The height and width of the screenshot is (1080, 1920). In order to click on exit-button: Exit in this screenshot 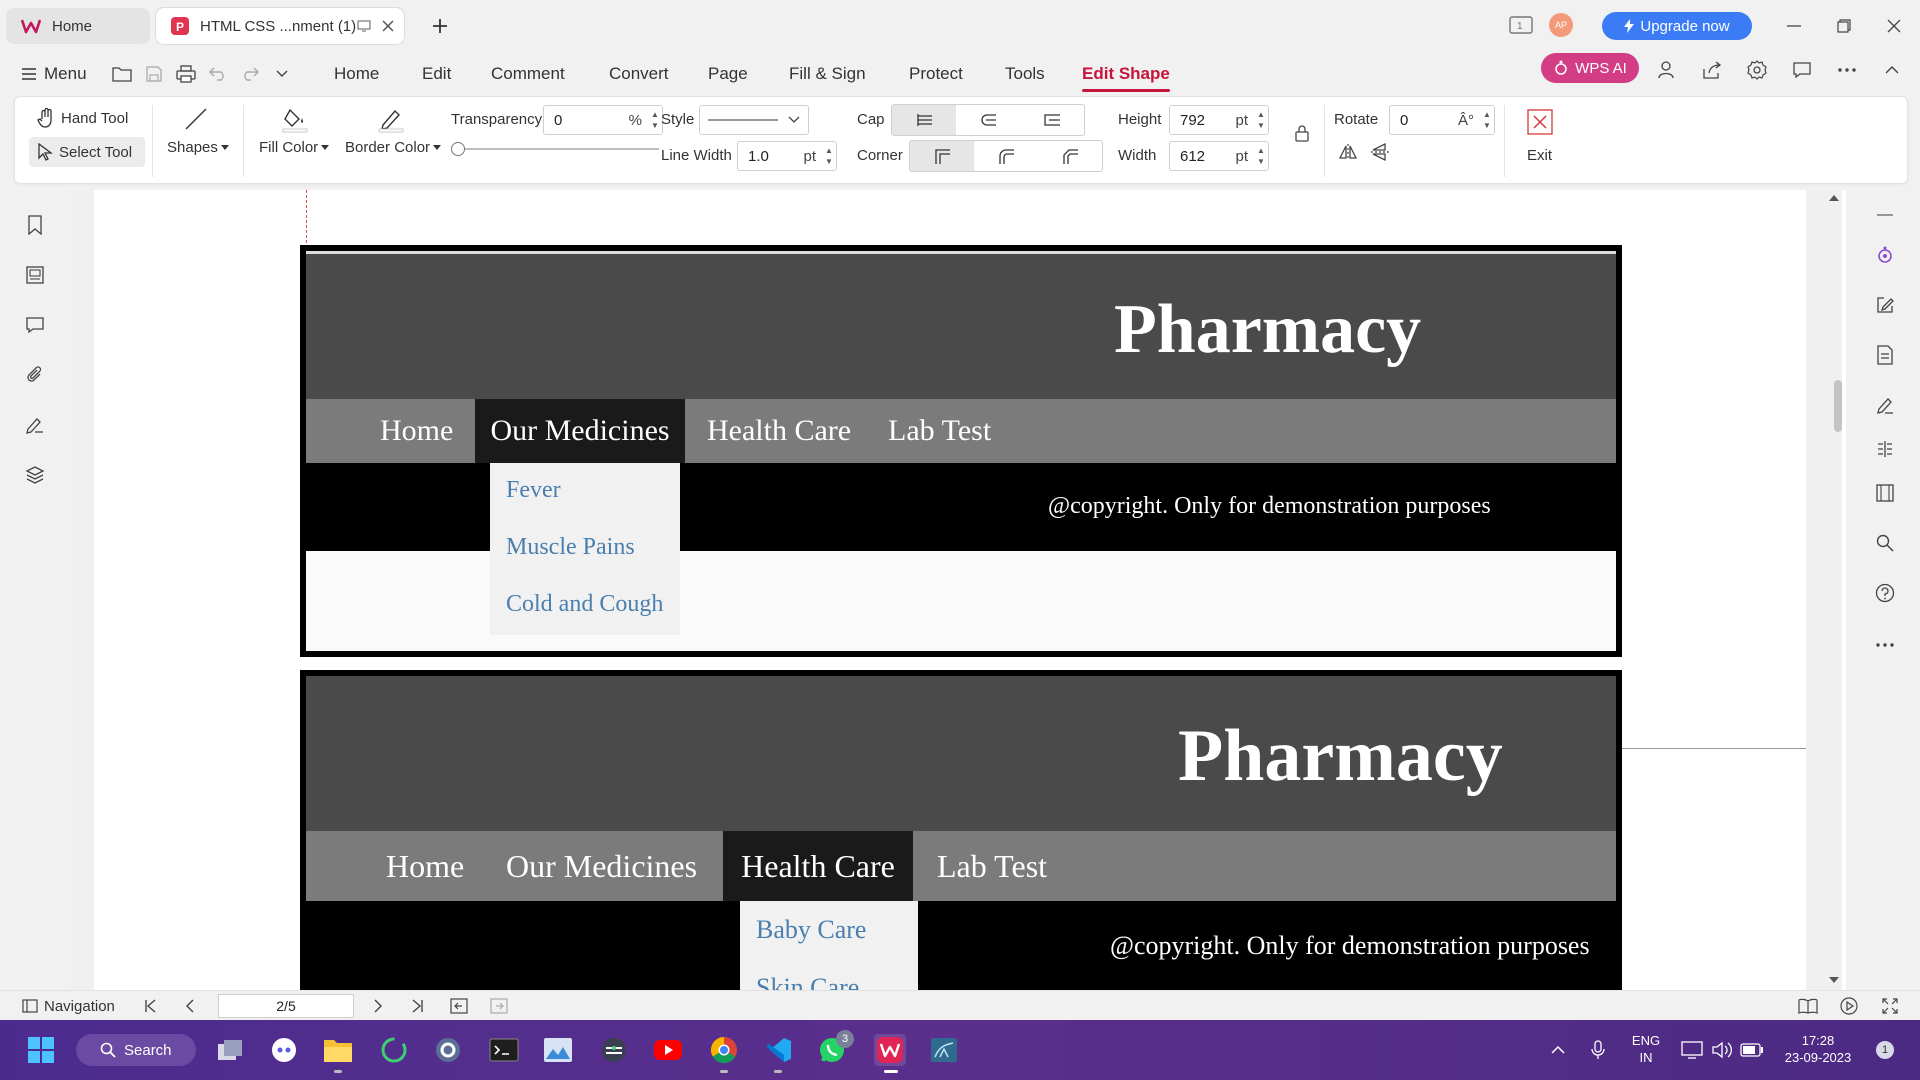, I will do `click(1539, 155)`.